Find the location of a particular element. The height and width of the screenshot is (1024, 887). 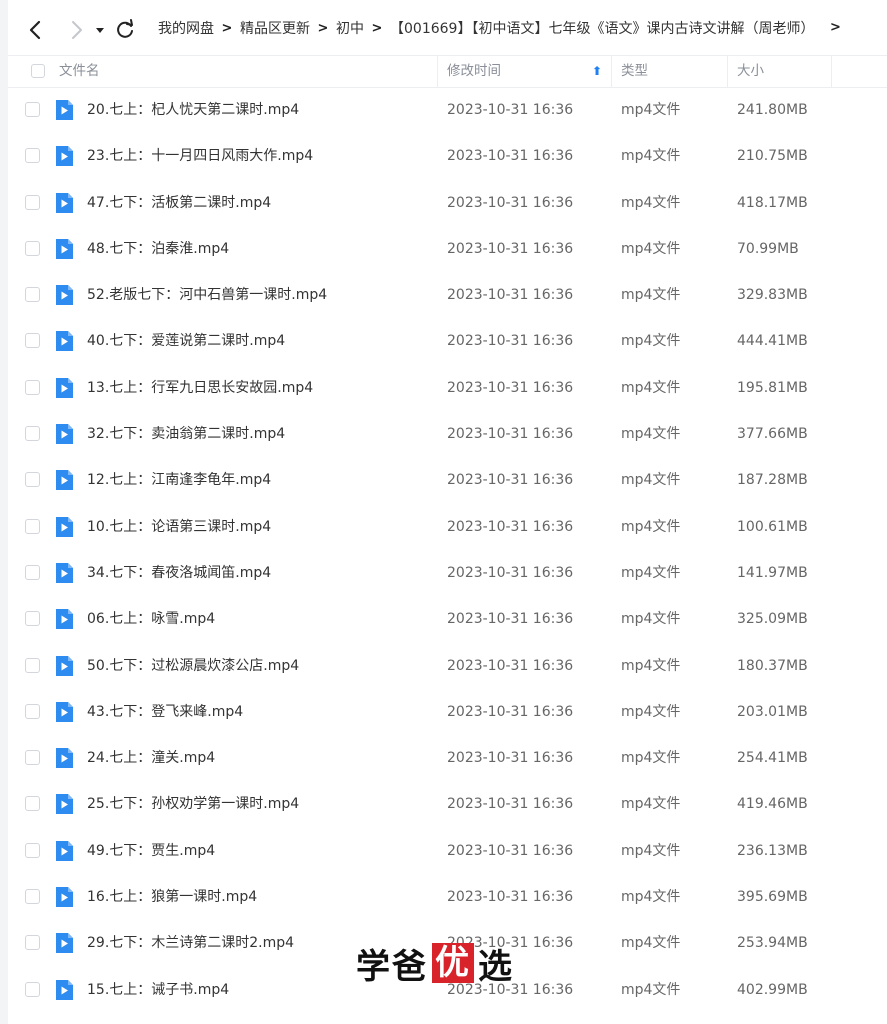

file-list-header: 文件名 修改时间 ⬆ 类型 大小 is located at coordinates (447, 71).